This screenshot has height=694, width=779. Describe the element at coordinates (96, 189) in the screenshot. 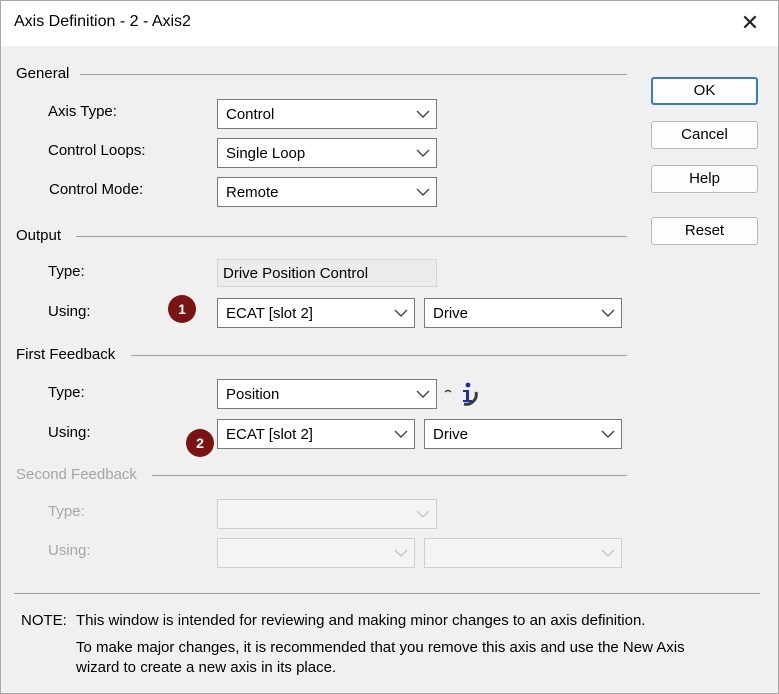

I see `control-mode-label: Control Mode:` at that location.